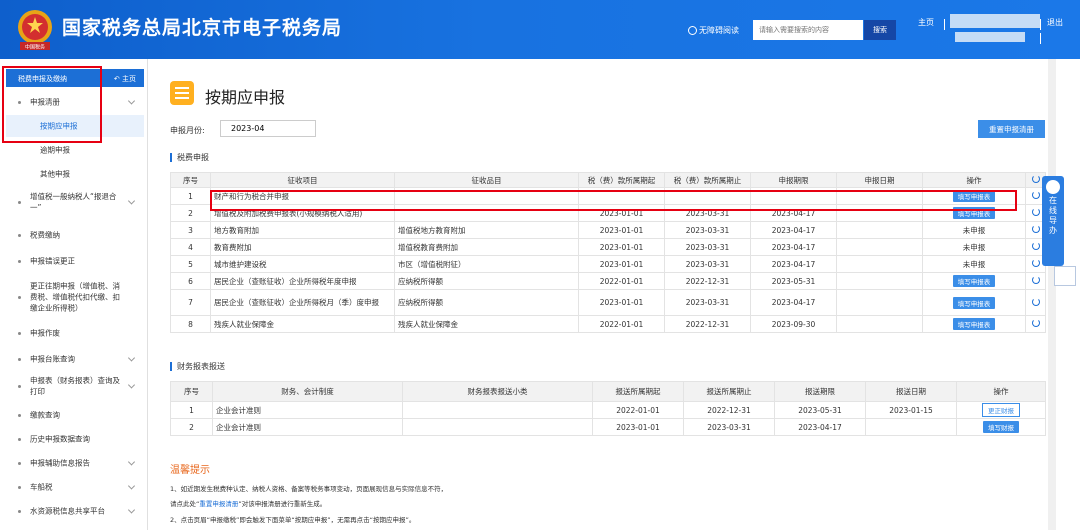 Image resolution: width=1080 pixels, height=530 pixels. I want to click on table-cell: 2023-03-31, so click(707, 264).